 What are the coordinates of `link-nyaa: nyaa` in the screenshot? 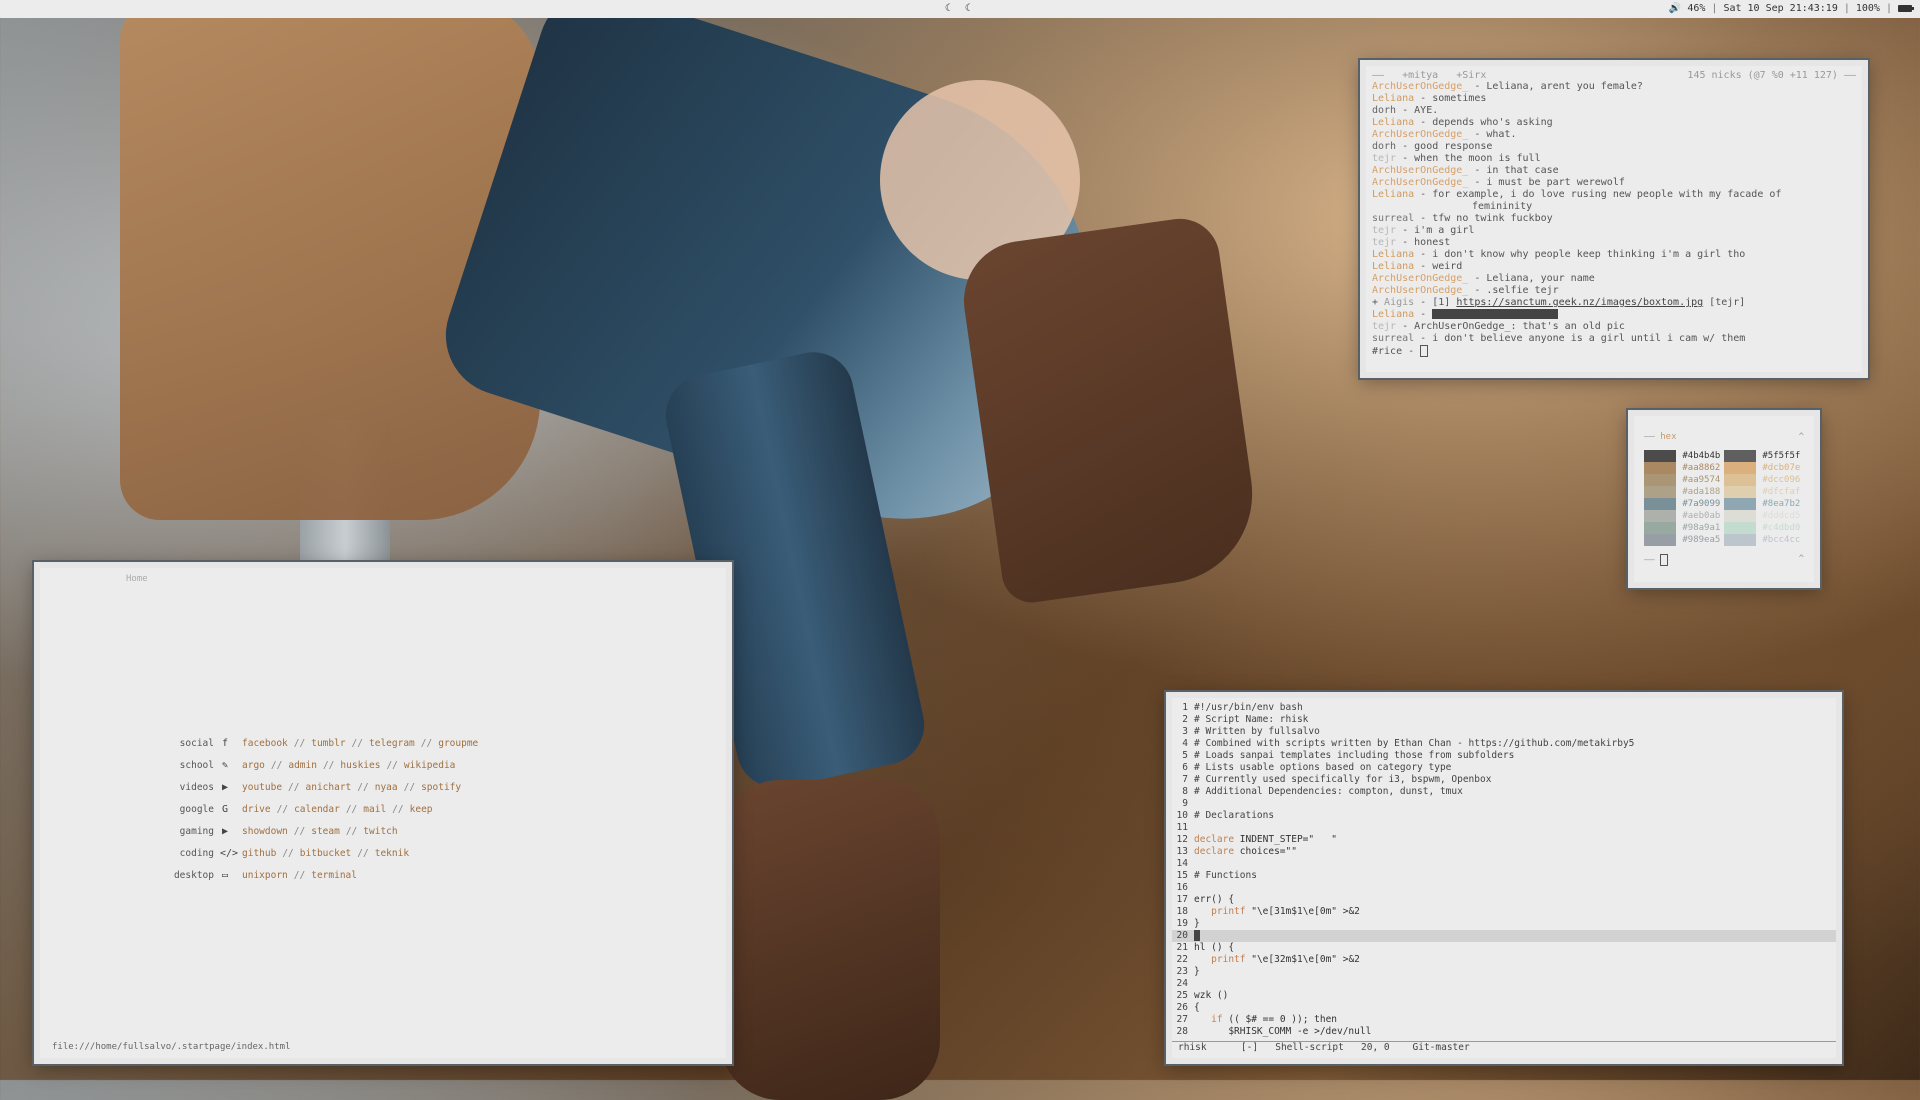 It's located at (386, 787).